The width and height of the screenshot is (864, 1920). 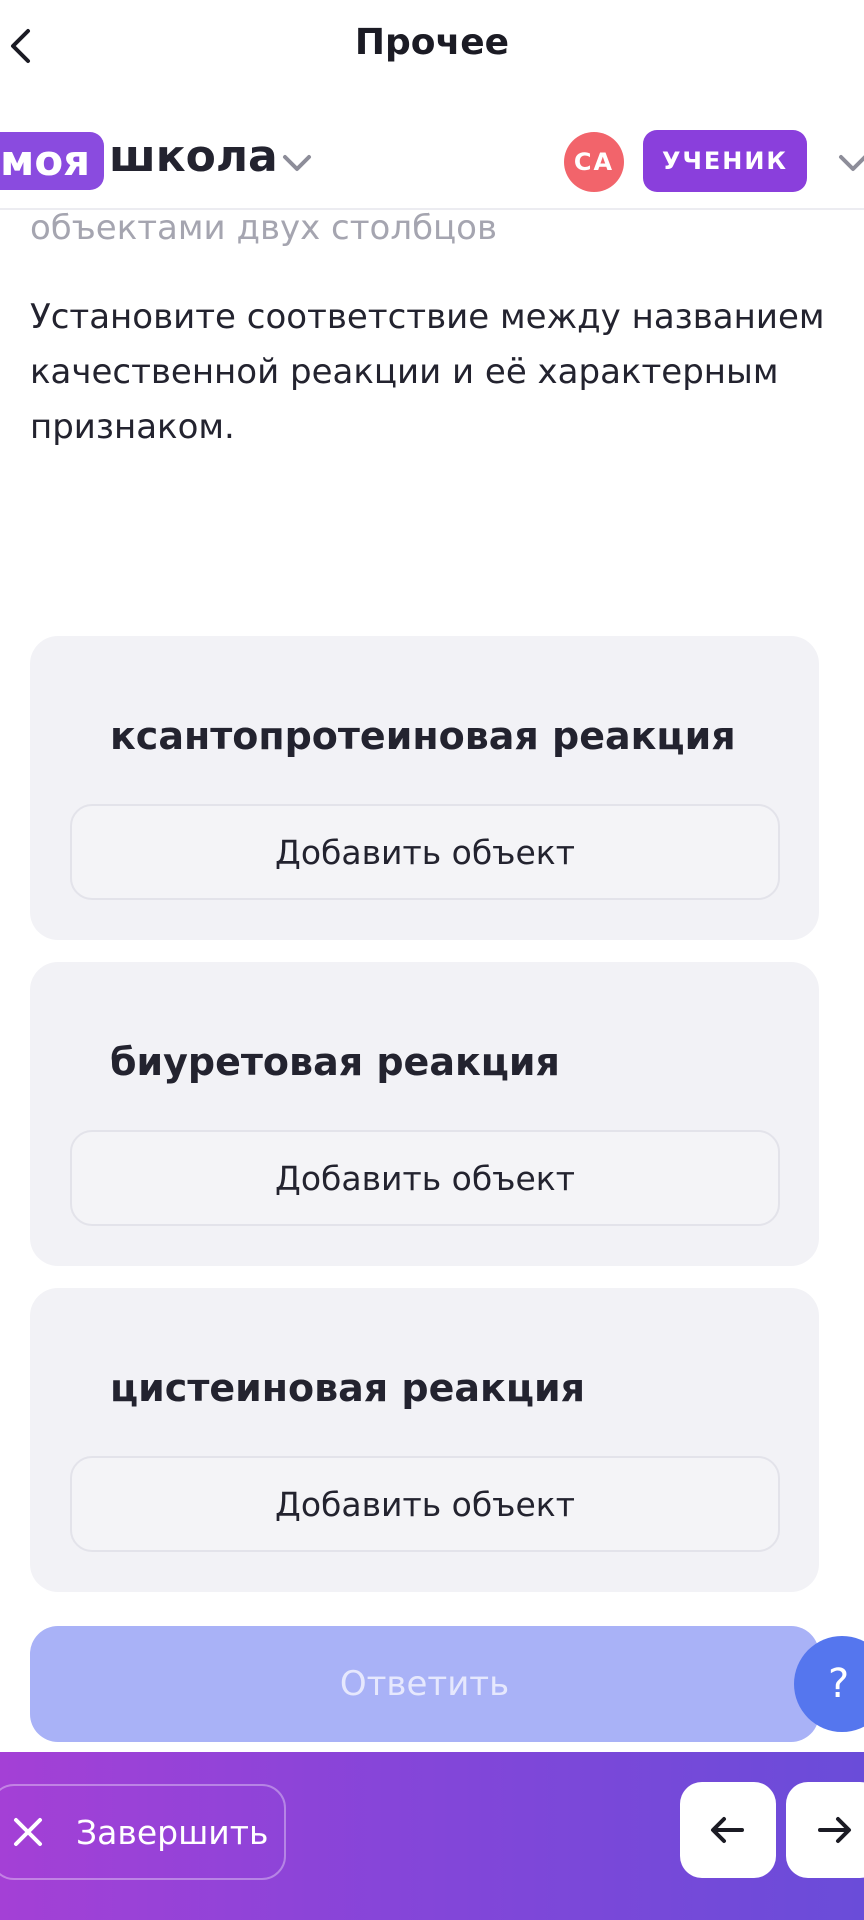 What do you see at coordinates (28, 1832) in the screenshot?
I see `close-icon` at bounding box center [28, 1832].